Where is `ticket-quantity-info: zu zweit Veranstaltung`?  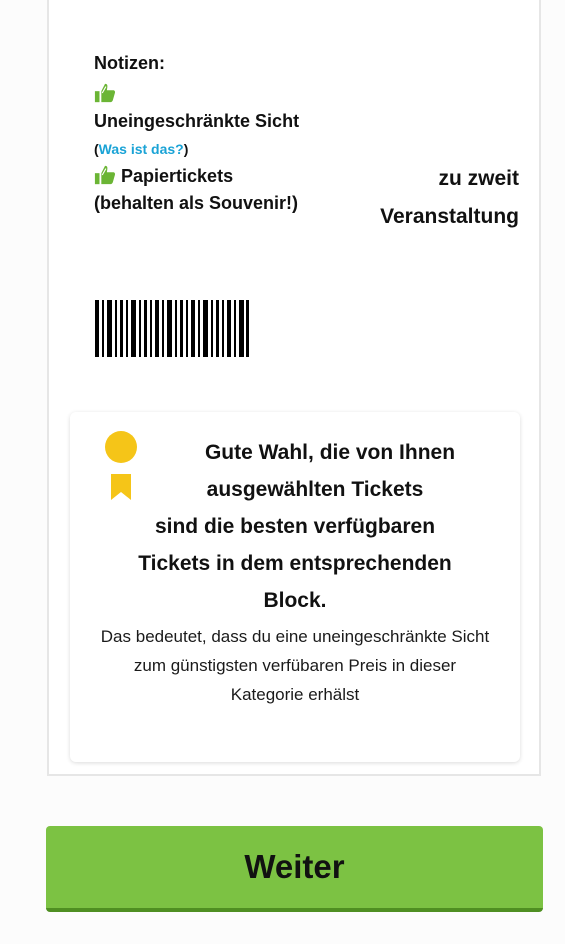
ticket-quantity-info: zu zweit Veranstaltung is located at coordinates (449, 198).